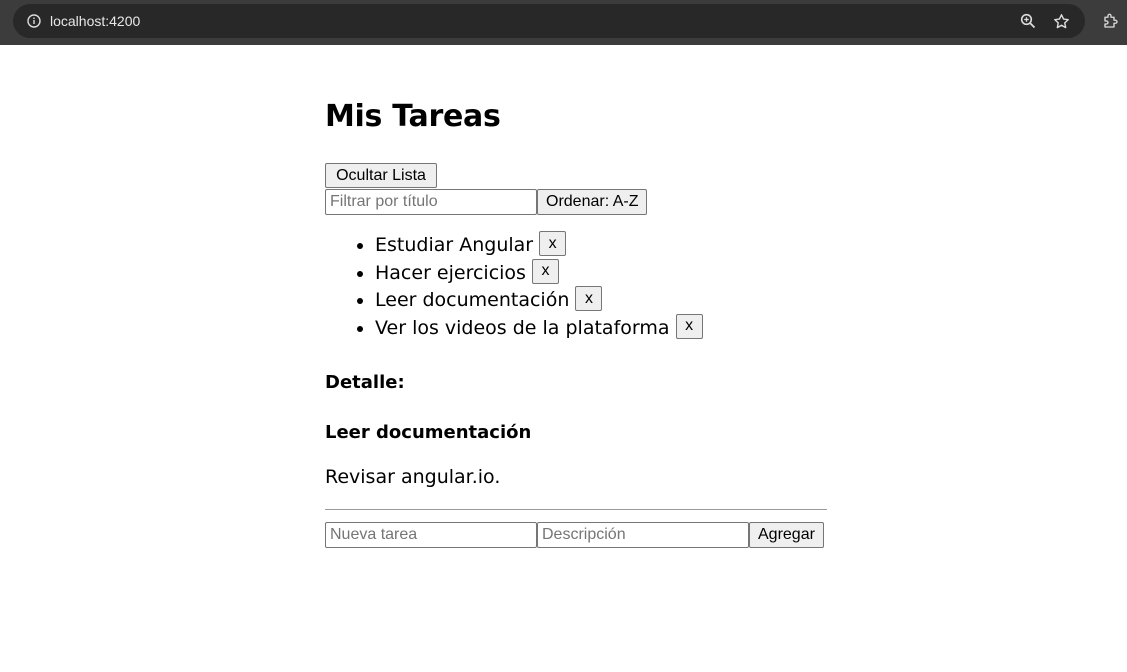 Image resolution: width=1127 pixels, height=672 pixels. I want to click on task-item: Estudiar Angular x, so click(539, 245).